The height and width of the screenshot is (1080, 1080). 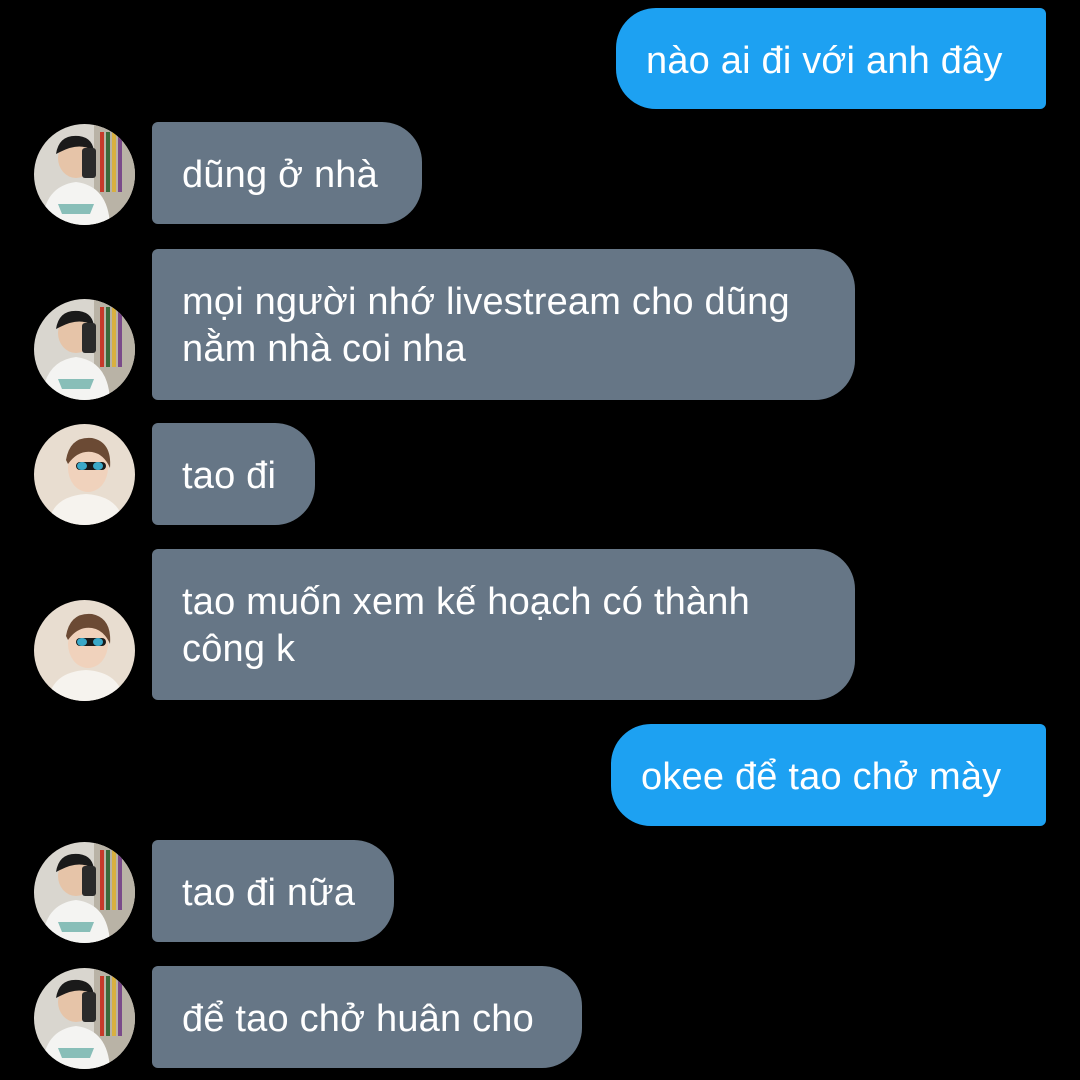 I want to click on message-text-line: nằm nhà coi nha, so click(x=324, y=349).